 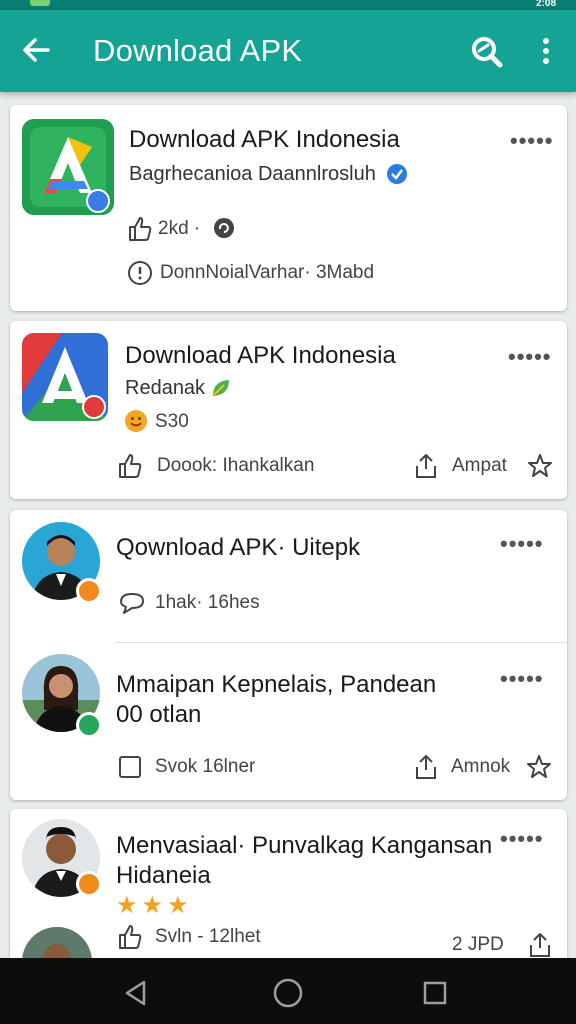 I want to click on action-right: Ampat, so click(x=479, y=466).